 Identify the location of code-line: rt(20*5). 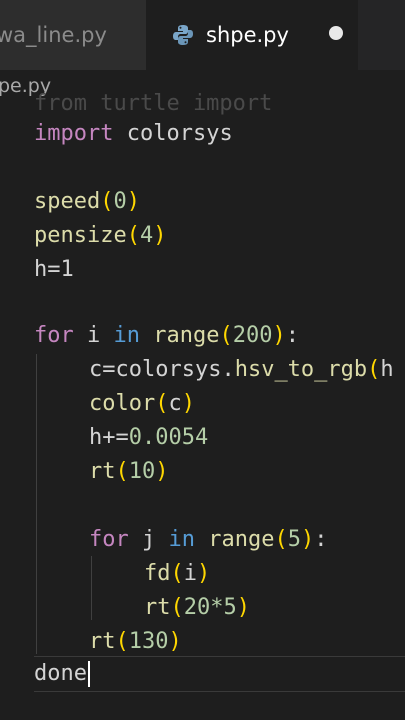
(197, 607).